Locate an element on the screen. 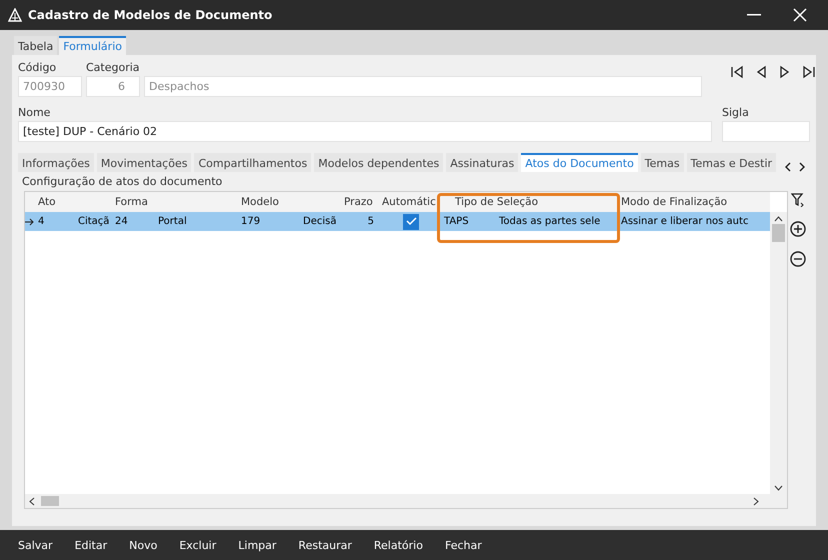 Image resolution: width=828 pixels, height=560 pixels. table-cell-text: Citaçã is located at coordinates (93, 221).